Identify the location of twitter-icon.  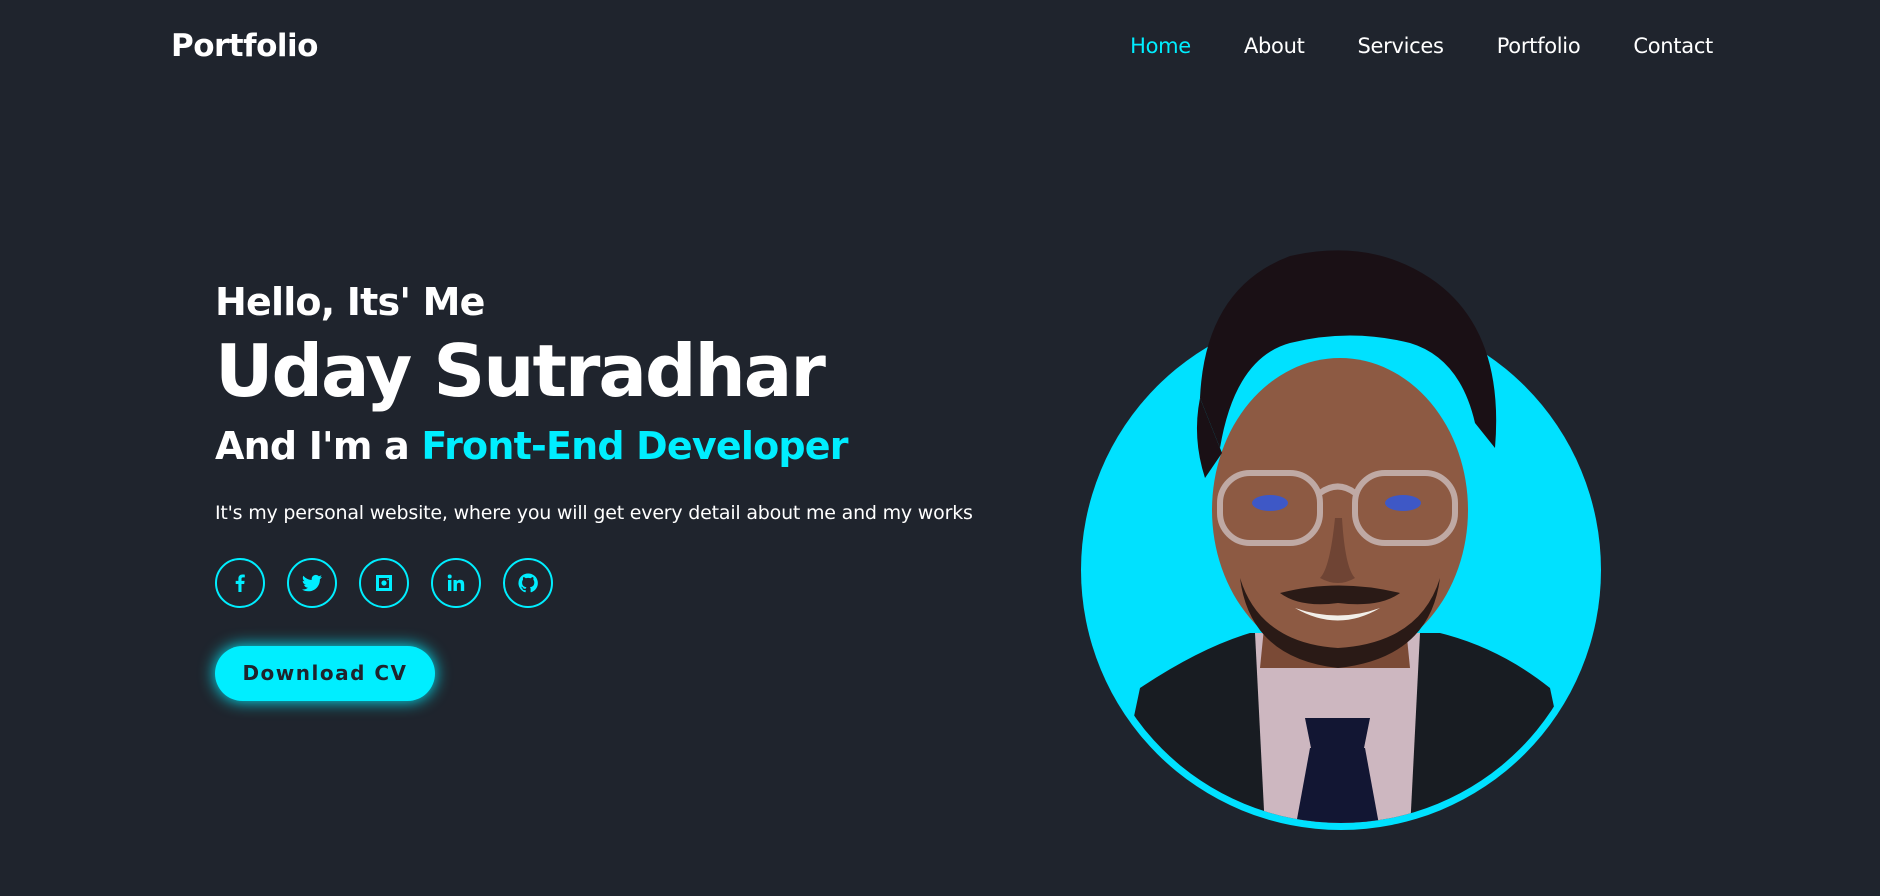
(312, 582).